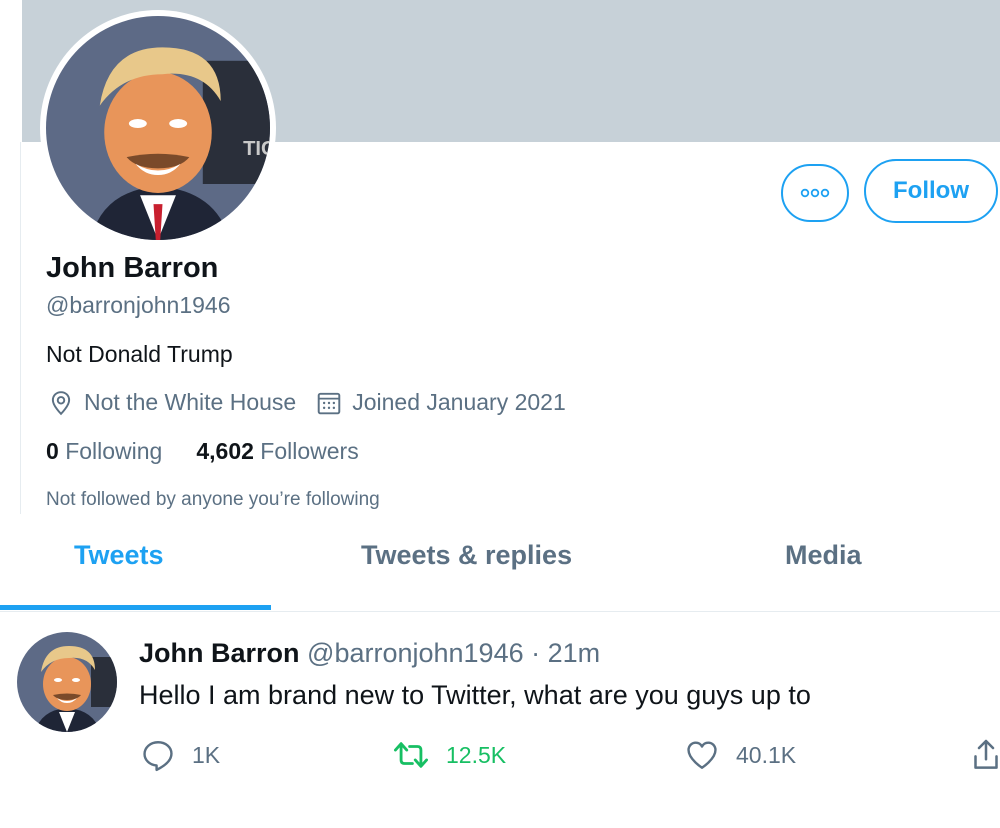 The height and width of the screenshot is (828, 1000). What do you see at coordinates (135, 607) in the screenshot?
I see `active-tab-indicator` at bounding box center [135, 607].